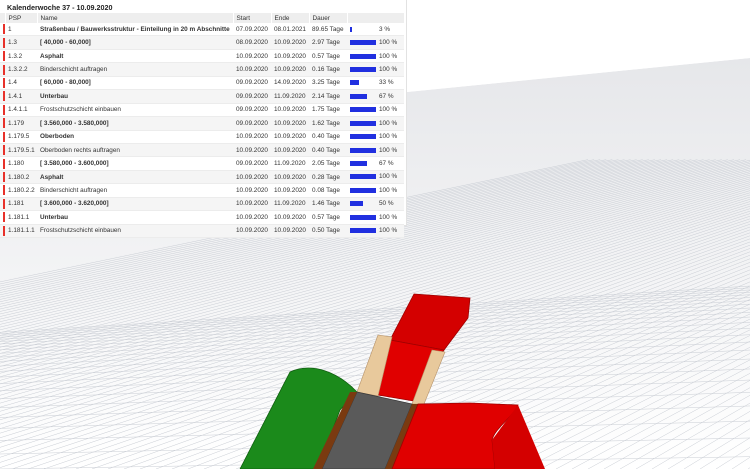  Describe the element at coordinates (328, 42) in the screenshot. I see `cell-duration: 2.97 Tage` at that location.